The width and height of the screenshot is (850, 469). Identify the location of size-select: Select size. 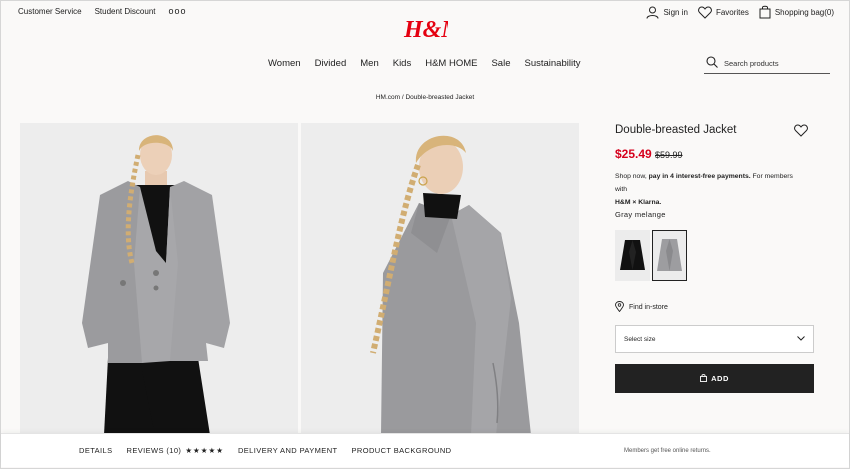
(714, 339).